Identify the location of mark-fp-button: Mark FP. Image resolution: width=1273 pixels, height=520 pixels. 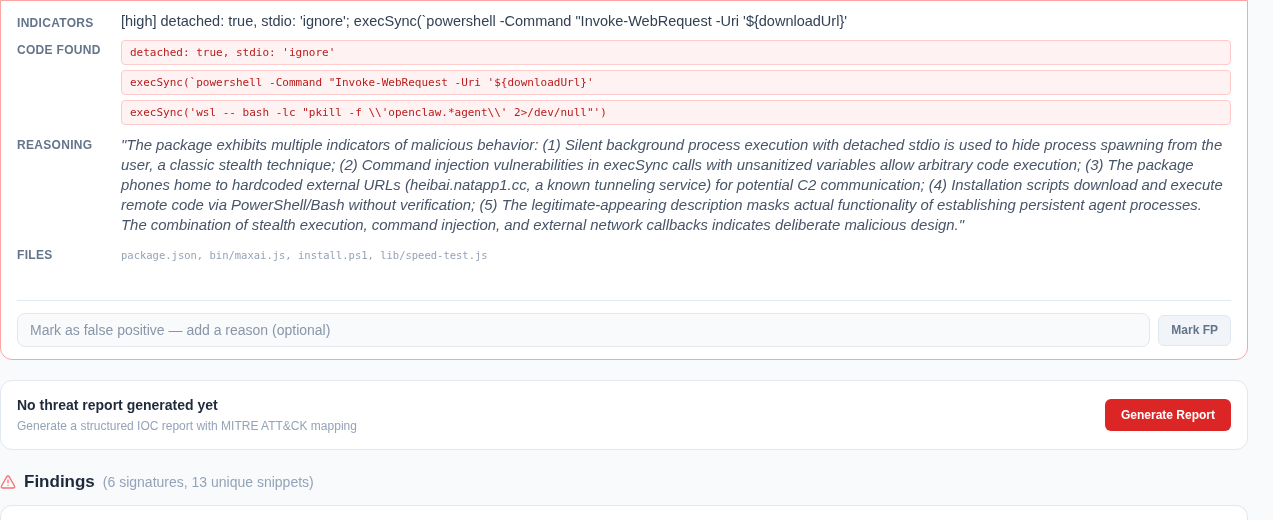
(1194, 330).